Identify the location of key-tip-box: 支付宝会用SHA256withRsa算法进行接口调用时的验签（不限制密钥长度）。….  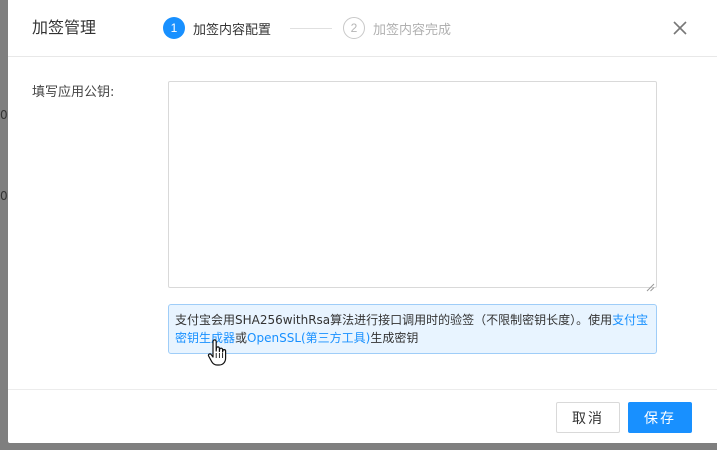
(412, 329).